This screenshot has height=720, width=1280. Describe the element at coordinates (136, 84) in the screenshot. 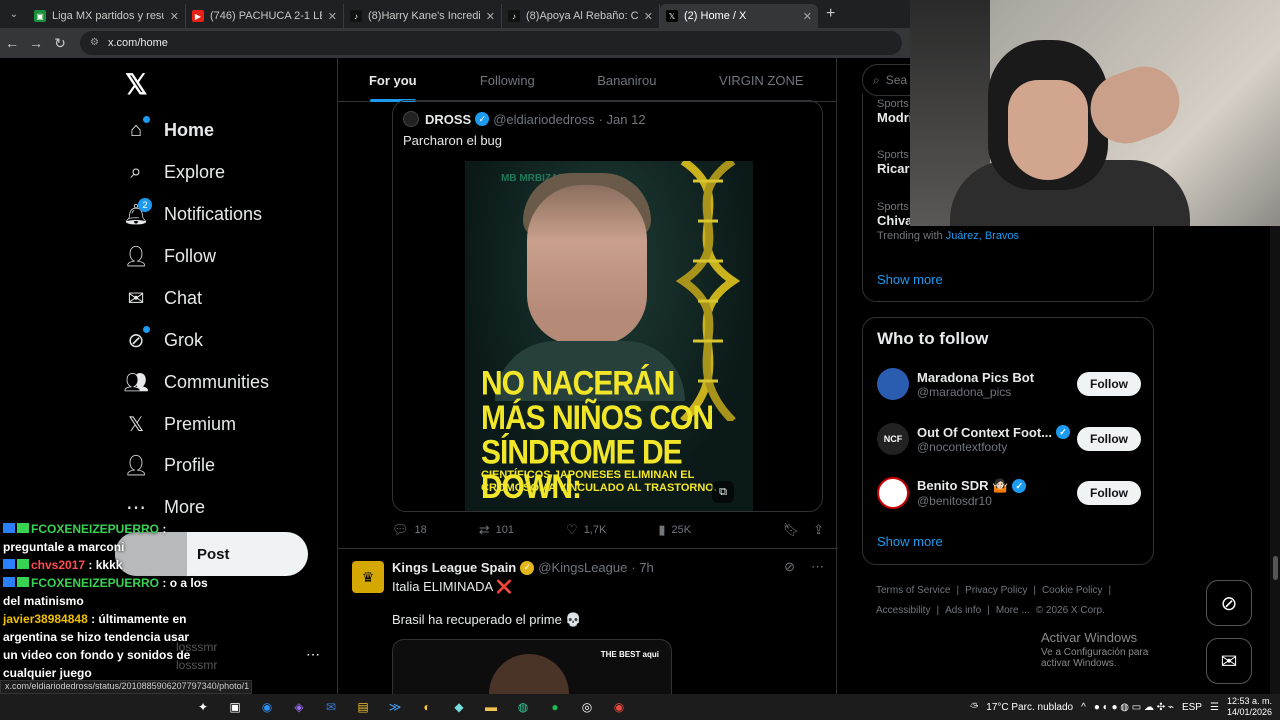

I see `x-logo-icon: 𝕏` at that location.